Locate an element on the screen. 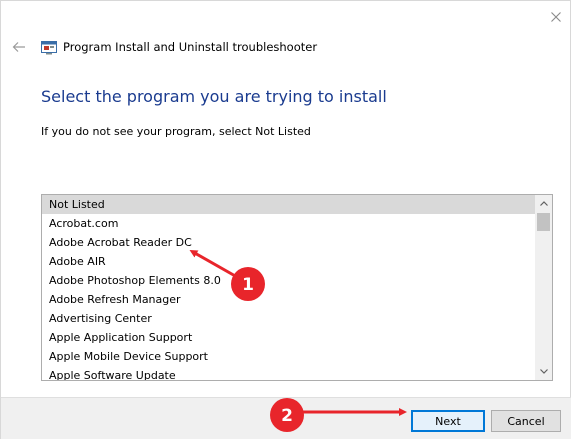  troubleshooter-icon is located at coordinates (49, 47).